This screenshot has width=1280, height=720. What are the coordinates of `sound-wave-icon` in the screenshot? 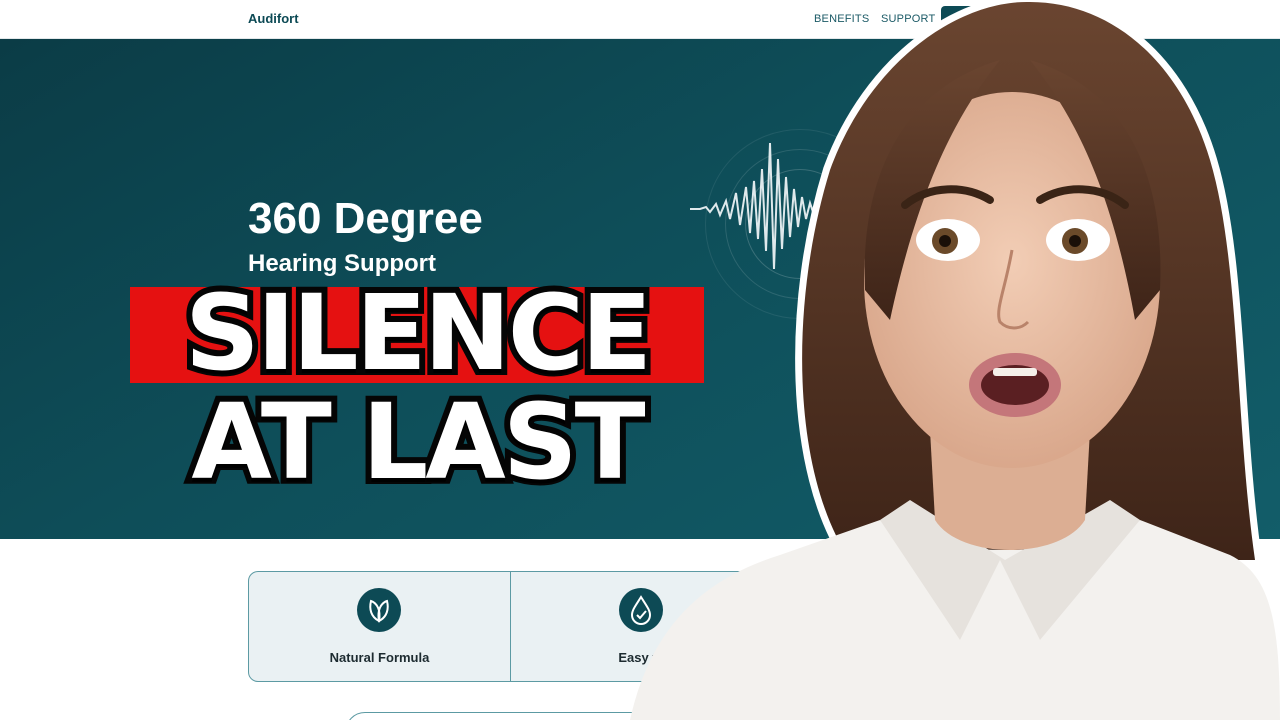 It's located at (770, 206).